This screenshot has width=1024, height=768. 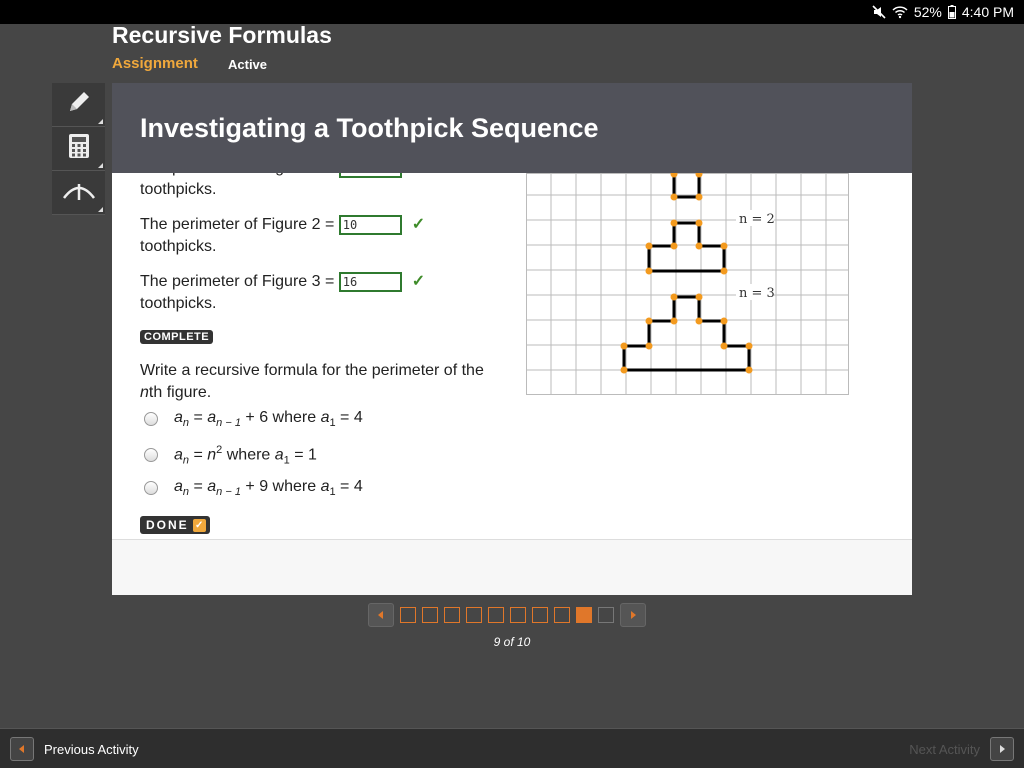 I want to click on bottom-bar: Previous Activity Next Activity, so click(x=512, y=748).